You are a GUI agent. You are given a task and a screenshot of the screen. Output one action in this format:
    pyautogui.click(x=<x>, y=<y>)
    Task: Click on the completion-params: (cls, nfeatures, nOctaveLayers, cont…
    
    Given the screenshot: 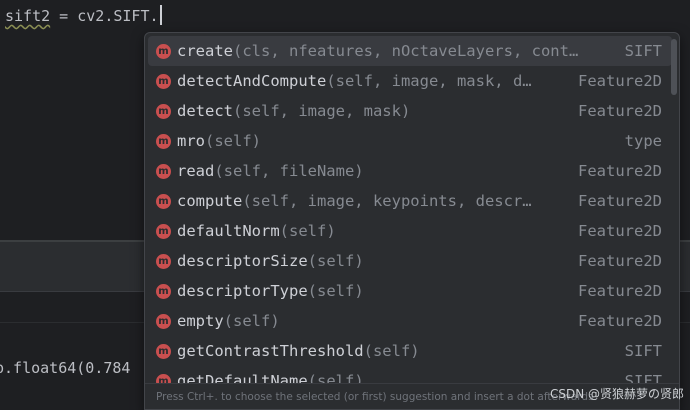 What is the action you would take?
    pyautogui.click(x=406, y=51)
    